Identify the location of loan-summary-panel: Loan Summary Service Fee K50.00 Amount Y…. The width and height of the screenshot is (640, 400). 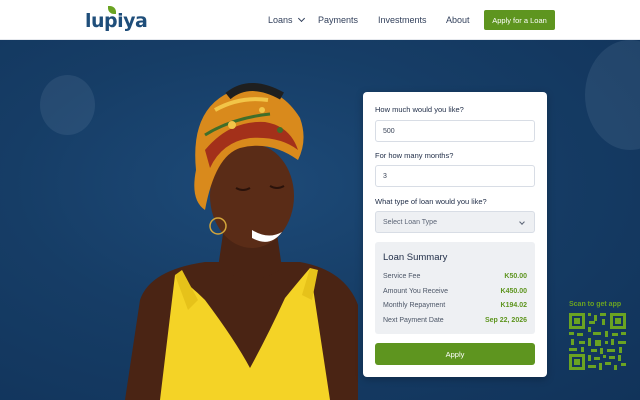
(455, 288).